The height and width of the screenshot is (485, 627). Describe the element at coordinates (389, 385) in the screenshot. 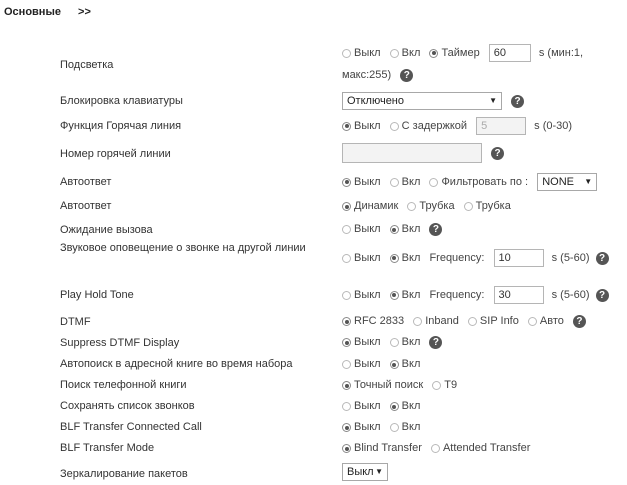

I see `phonebook-exact-label: Точный поиск` at that location.